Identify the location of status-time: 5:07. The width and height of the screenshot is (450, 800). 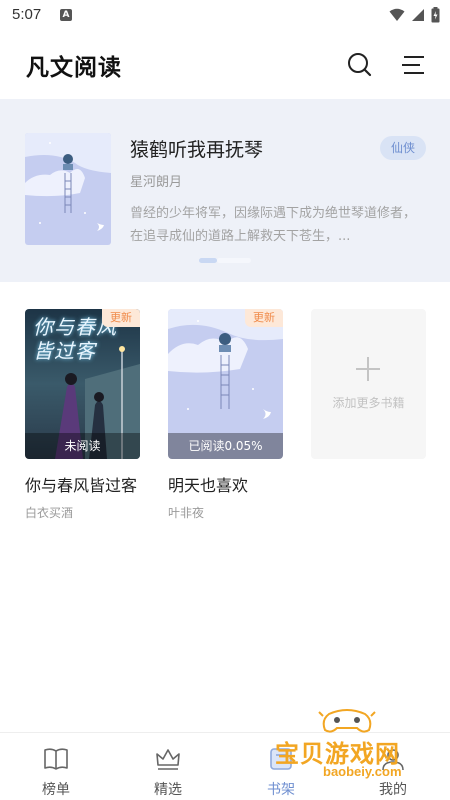
(27, 14).